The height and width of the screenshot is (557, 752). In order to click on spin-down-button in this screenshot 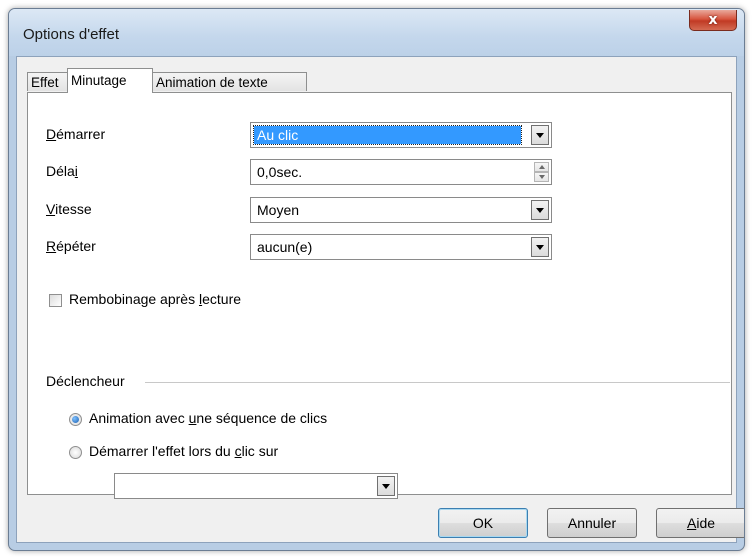, I will do `click(541, 177)`.